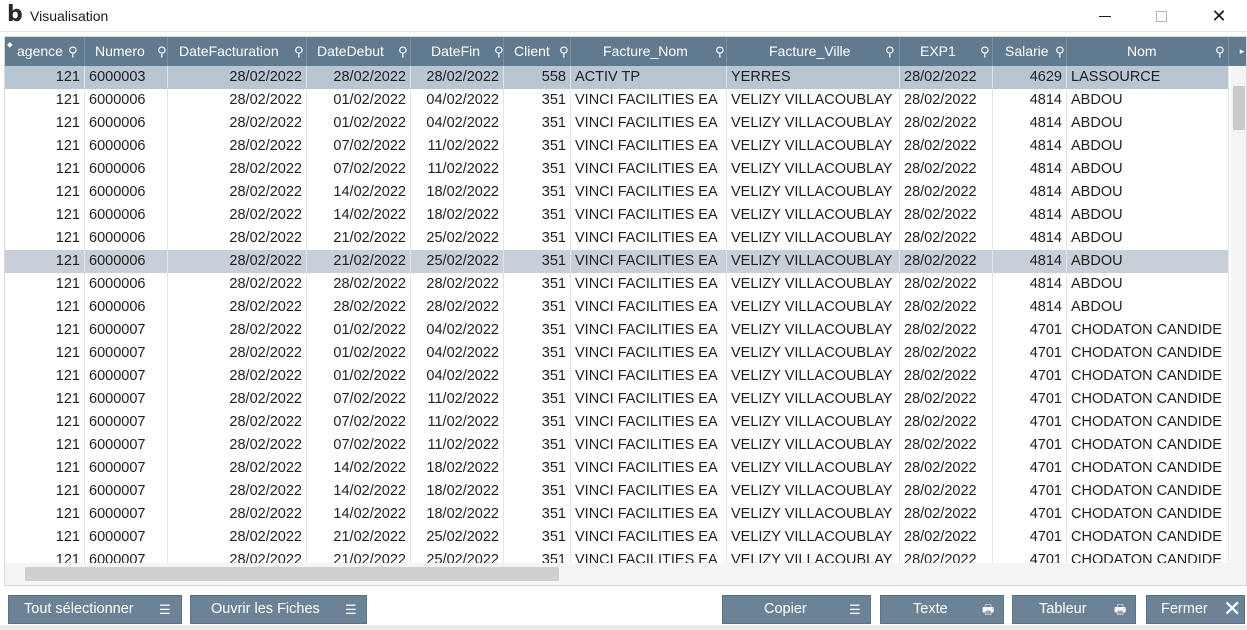 The image size is (1247, 630). I want to click on title-bar: b Visualisation ✕, so click(623, 16).